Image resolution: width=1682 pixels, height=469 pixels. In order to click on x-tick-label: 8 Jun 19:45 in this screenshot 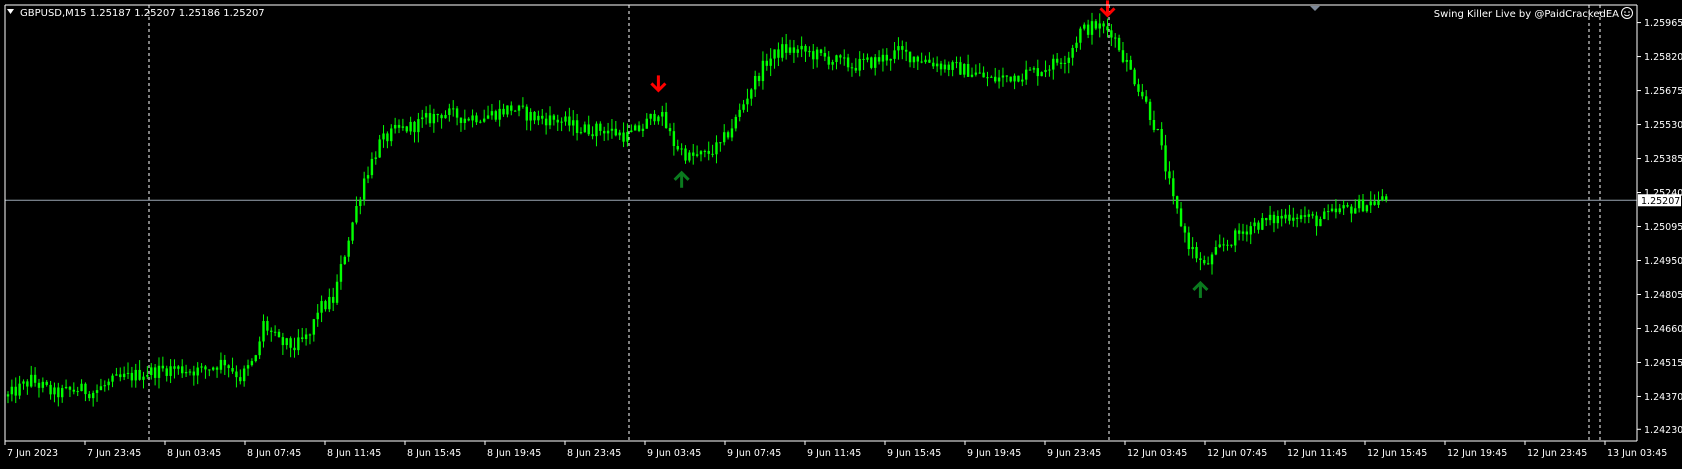, I will do `click(514, 453)`.